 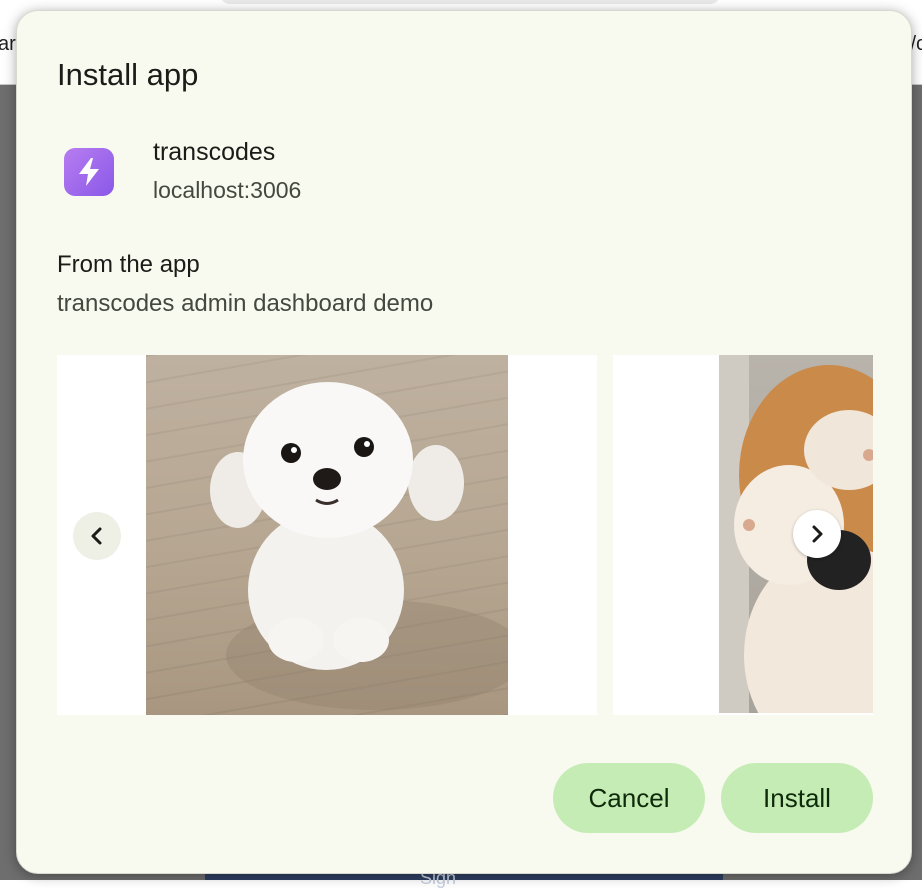 I want to click on chevron-left-icon, so click(x=96, y=536).